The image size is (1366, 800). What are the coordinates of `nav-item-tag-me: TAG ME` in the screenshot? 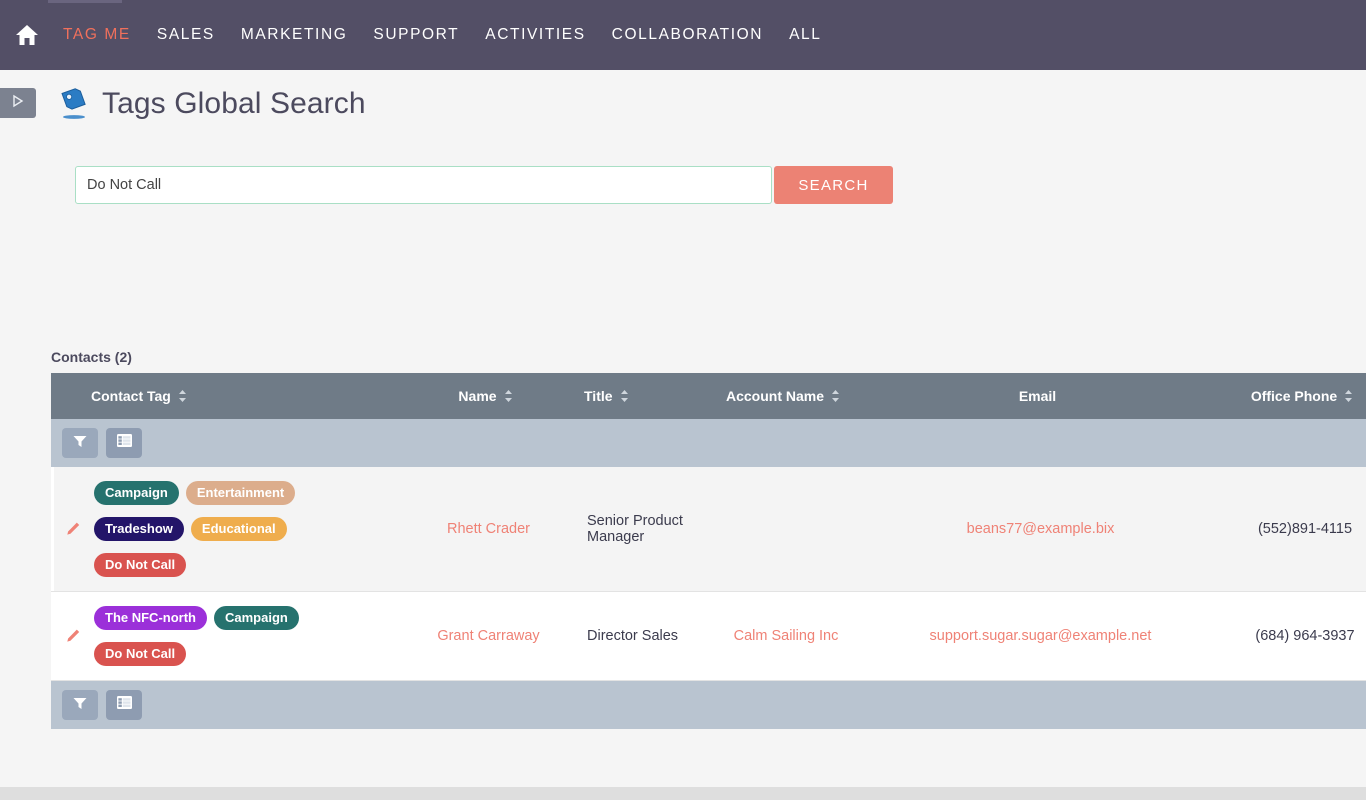 It's located at (97, 35).